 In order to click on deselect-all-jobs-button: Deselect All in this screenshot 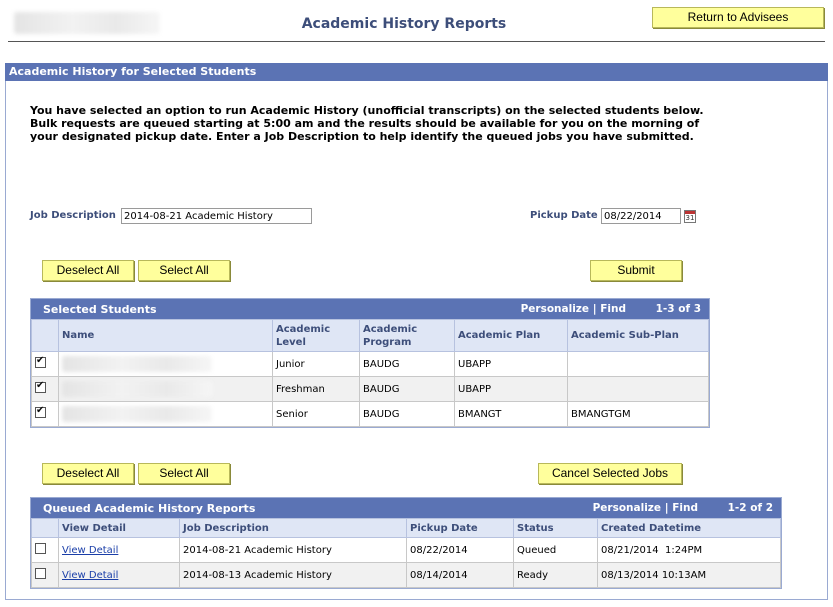, I will do `click(88, 473)`.